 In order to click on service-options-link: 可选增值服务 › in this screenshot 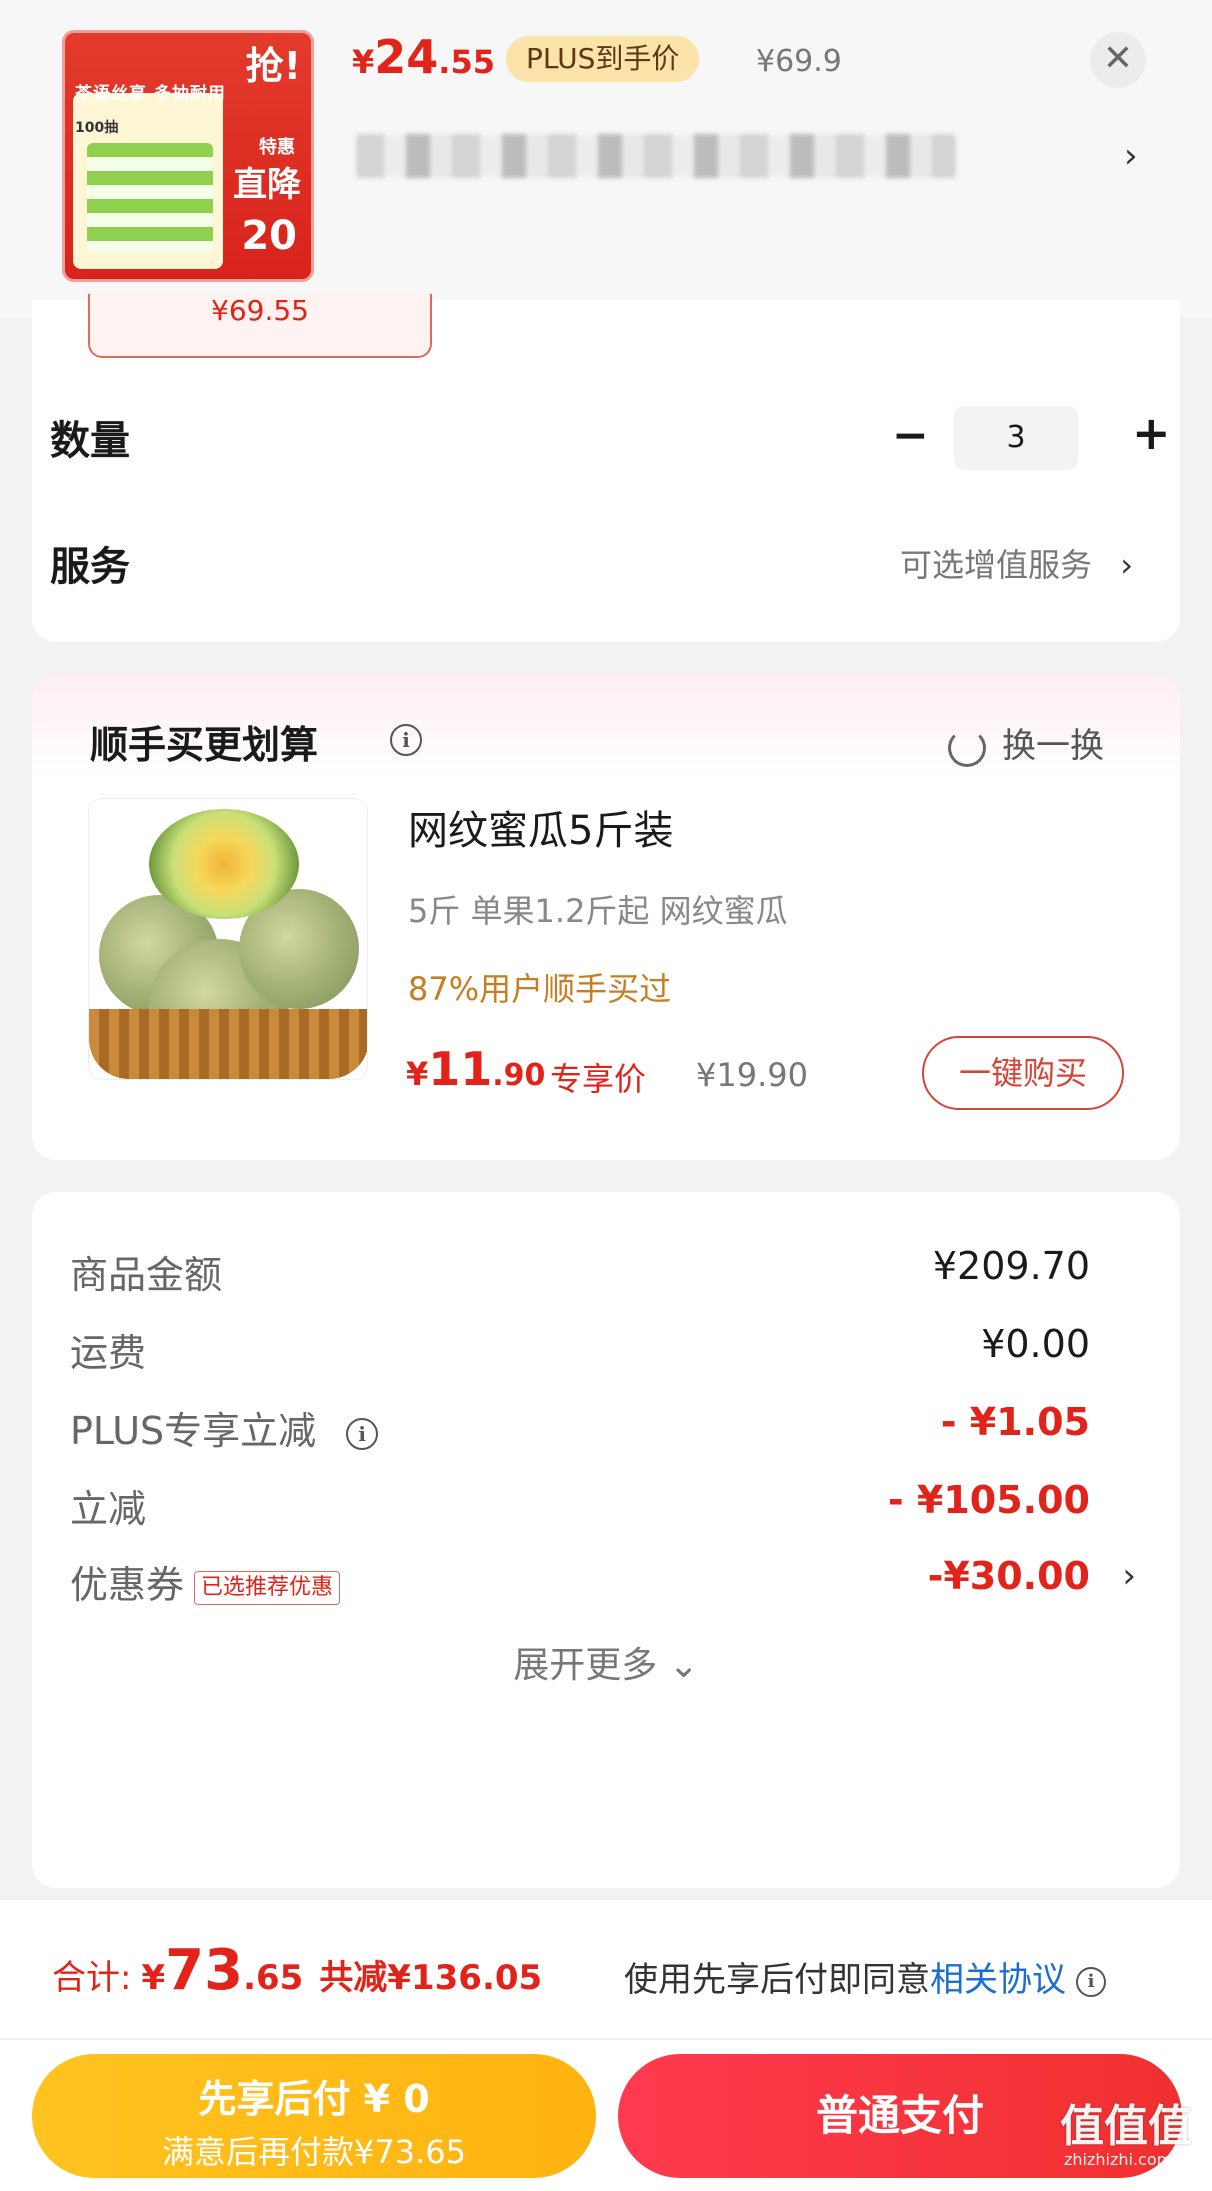, I will do `click(1016, 563)`.